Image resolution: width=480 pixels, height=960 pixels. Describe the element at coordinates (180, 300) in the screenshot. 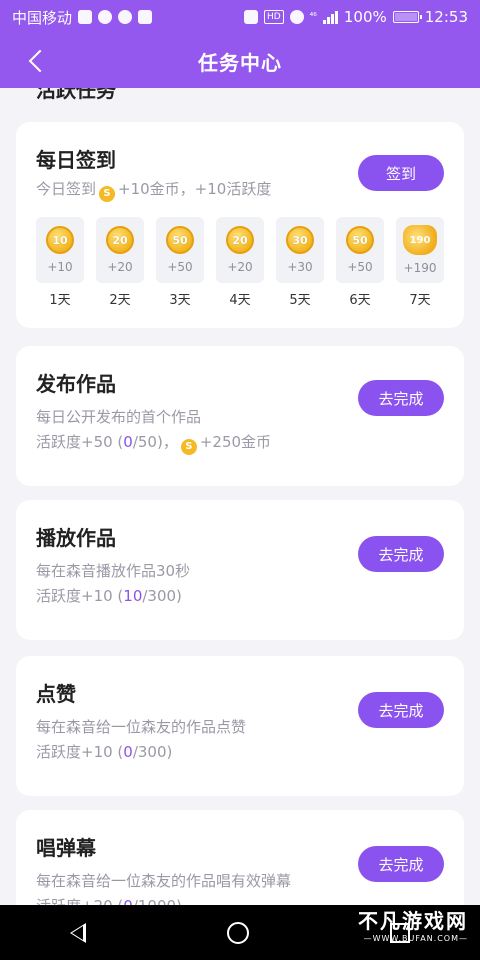

I see `day-label: 3天` at that location.